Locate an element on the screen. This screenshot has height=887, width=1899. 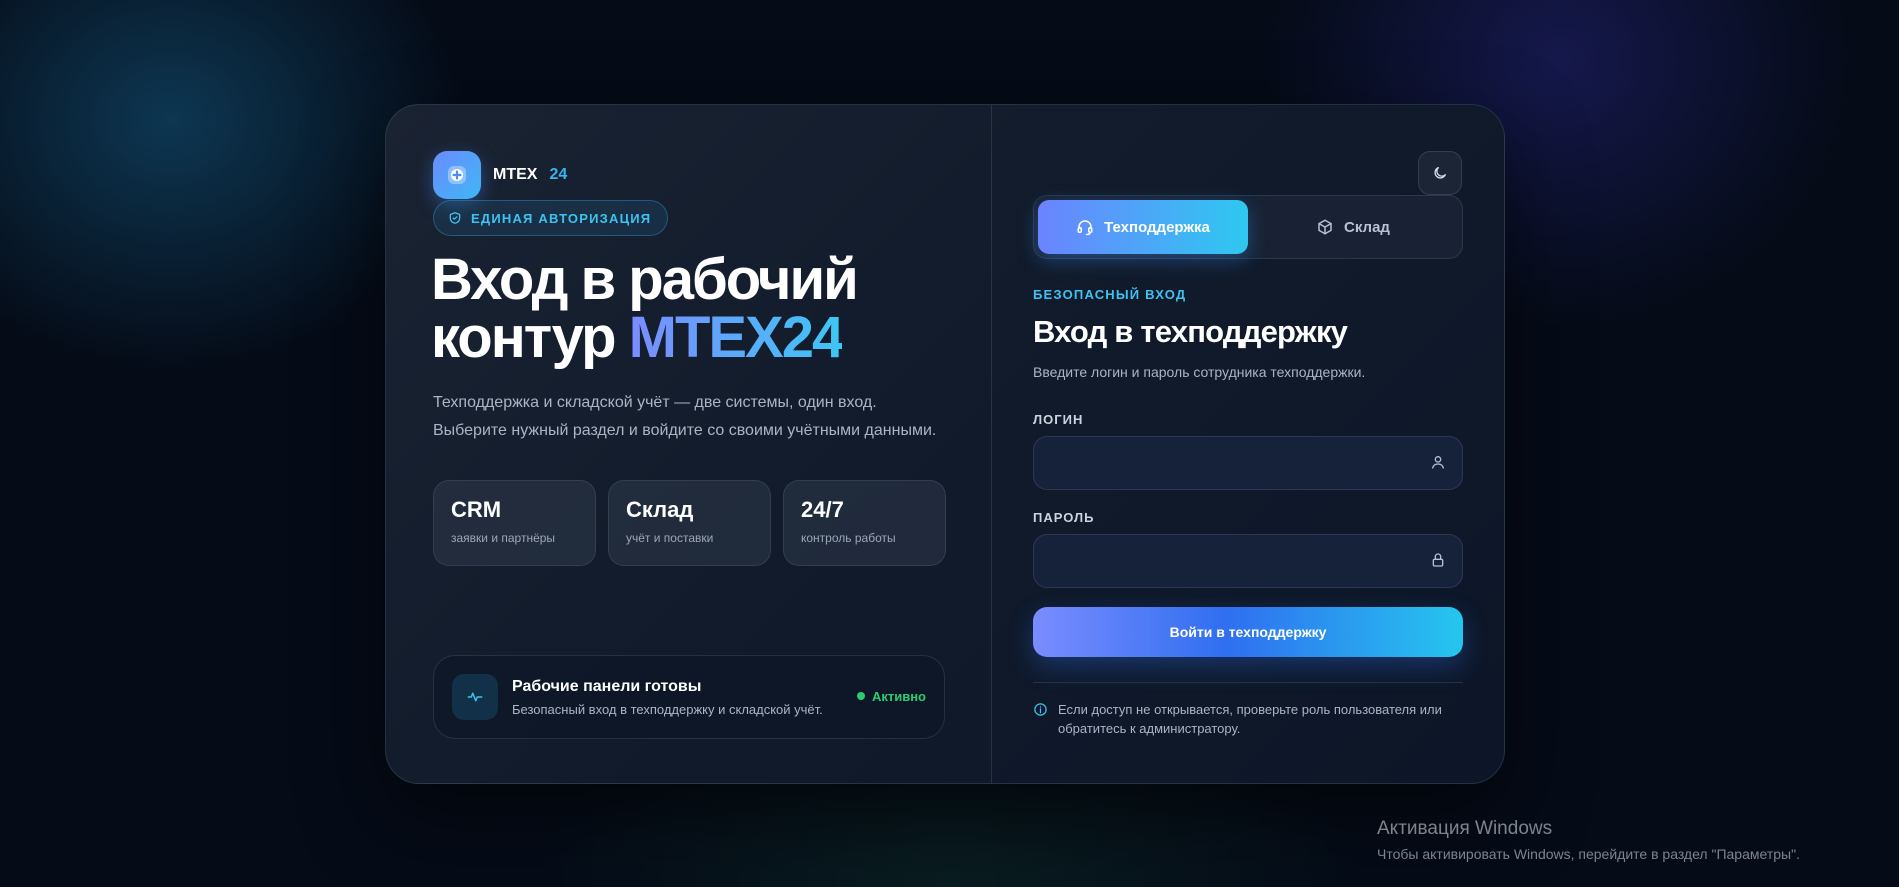
tab-support-label: Техподдержка is located at coordinates (1157, 227).